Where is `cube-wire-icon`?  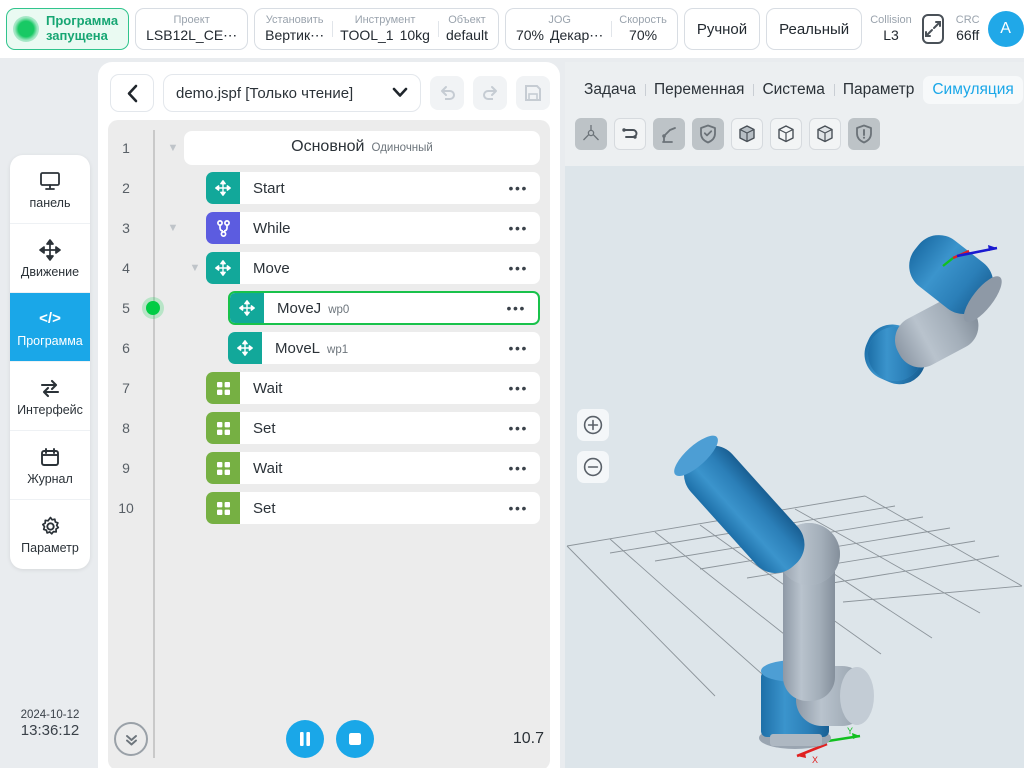
cube-wire-icon is located at coordinates (786, 134).